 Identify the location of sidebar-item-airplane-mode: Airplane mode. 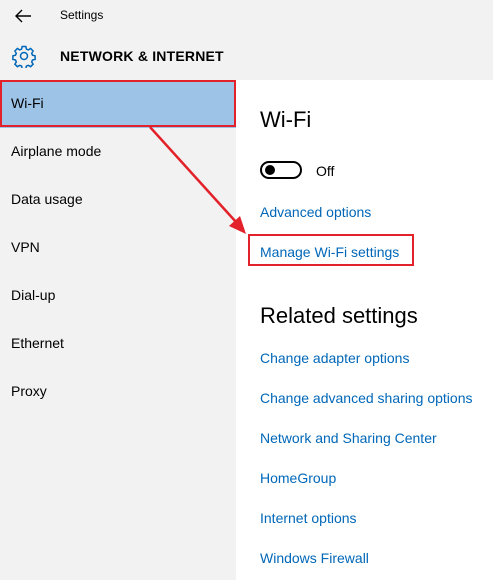
(118, 152).